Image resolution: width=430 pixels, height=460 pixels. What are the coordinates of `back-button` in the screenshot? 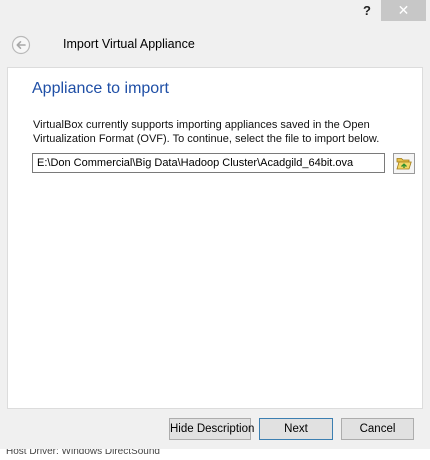 It's located at (21, 45).